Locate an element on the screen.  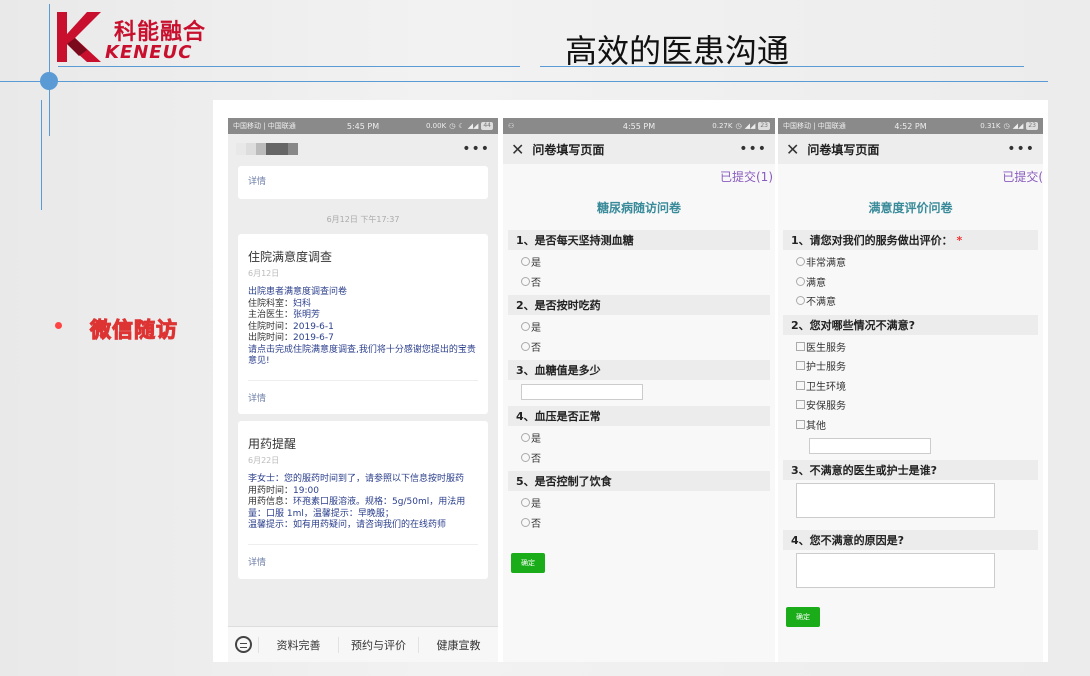
card-date: 6月12日 is located at coordinates (264, 273).